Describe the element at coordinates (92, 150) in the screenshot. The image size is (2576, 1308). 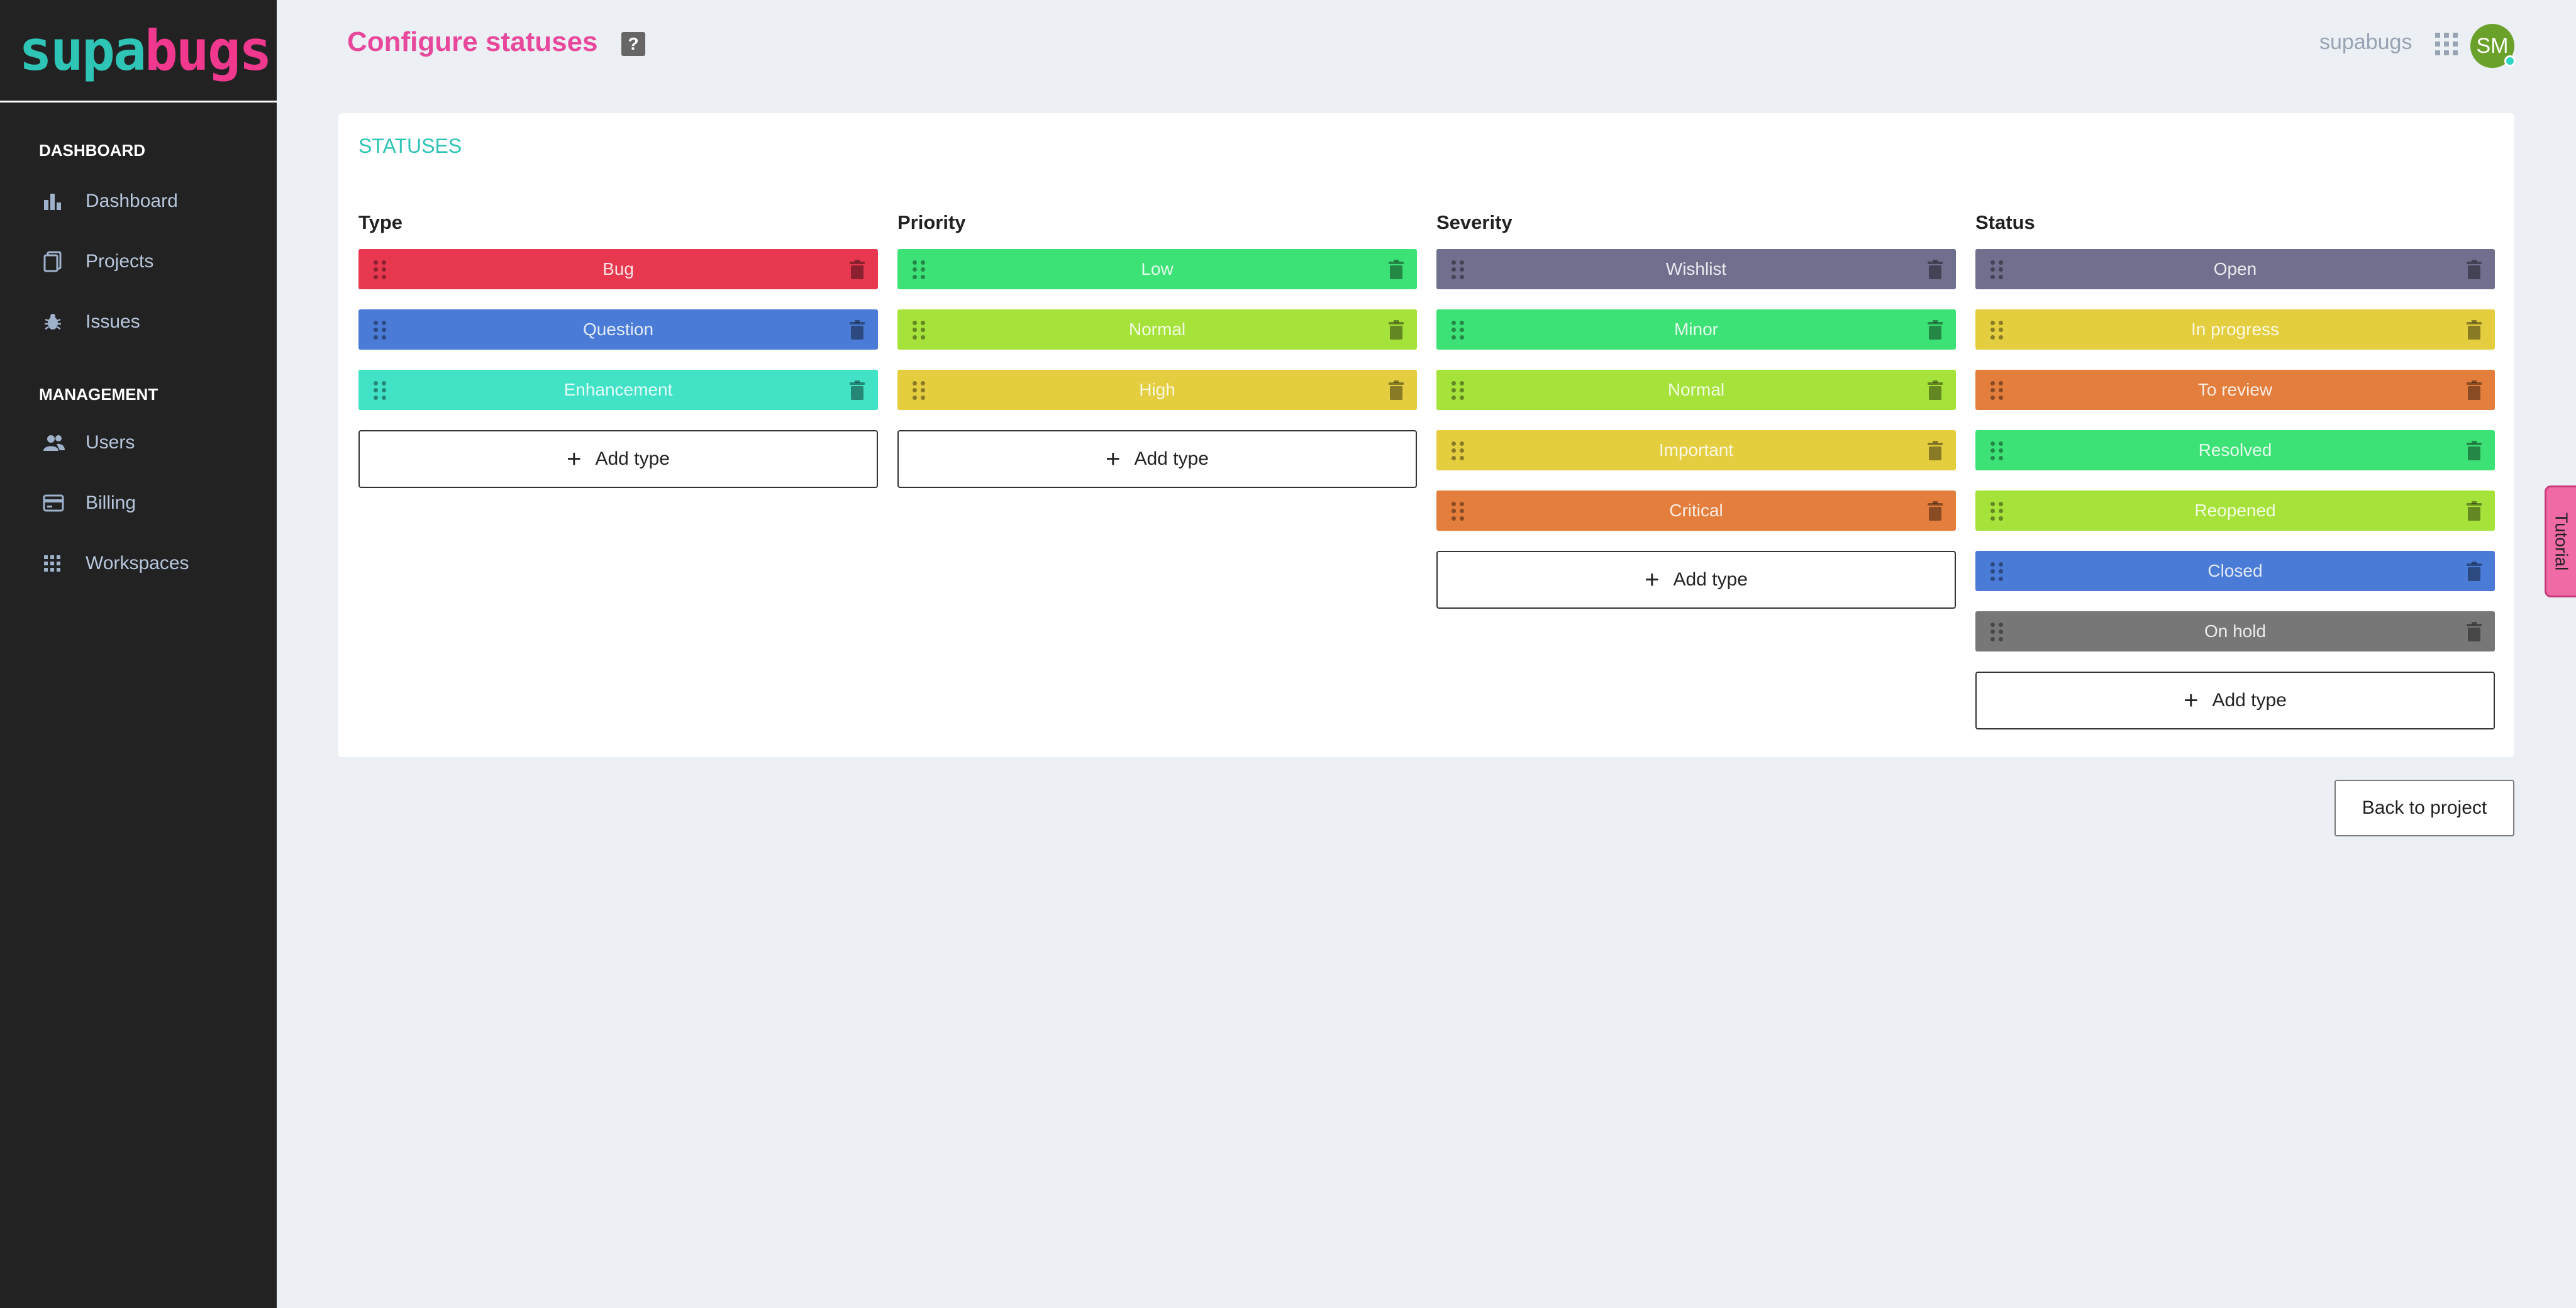
I see `nav-section-dashboard: DASHBOARD` at that location.